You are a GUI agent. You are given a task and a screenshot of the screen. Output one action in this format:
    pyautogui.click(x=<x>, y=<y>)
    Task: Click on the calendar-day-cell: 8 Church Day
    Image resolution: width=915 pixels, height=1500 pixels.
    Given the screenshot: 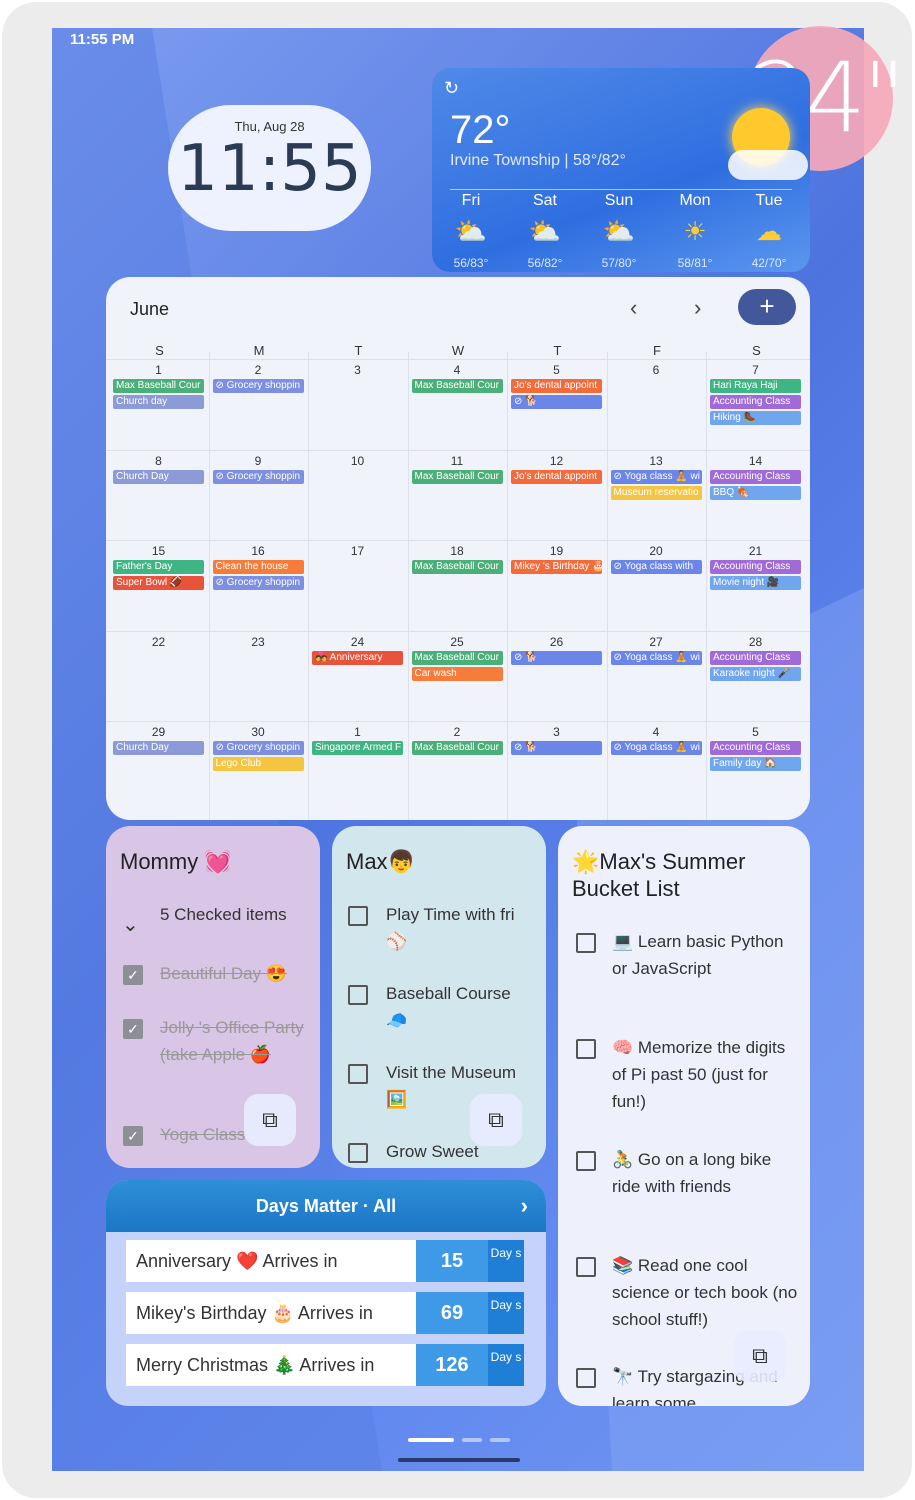 What is the action you would take?
    pyautogui.click(x=158, y=497)
    